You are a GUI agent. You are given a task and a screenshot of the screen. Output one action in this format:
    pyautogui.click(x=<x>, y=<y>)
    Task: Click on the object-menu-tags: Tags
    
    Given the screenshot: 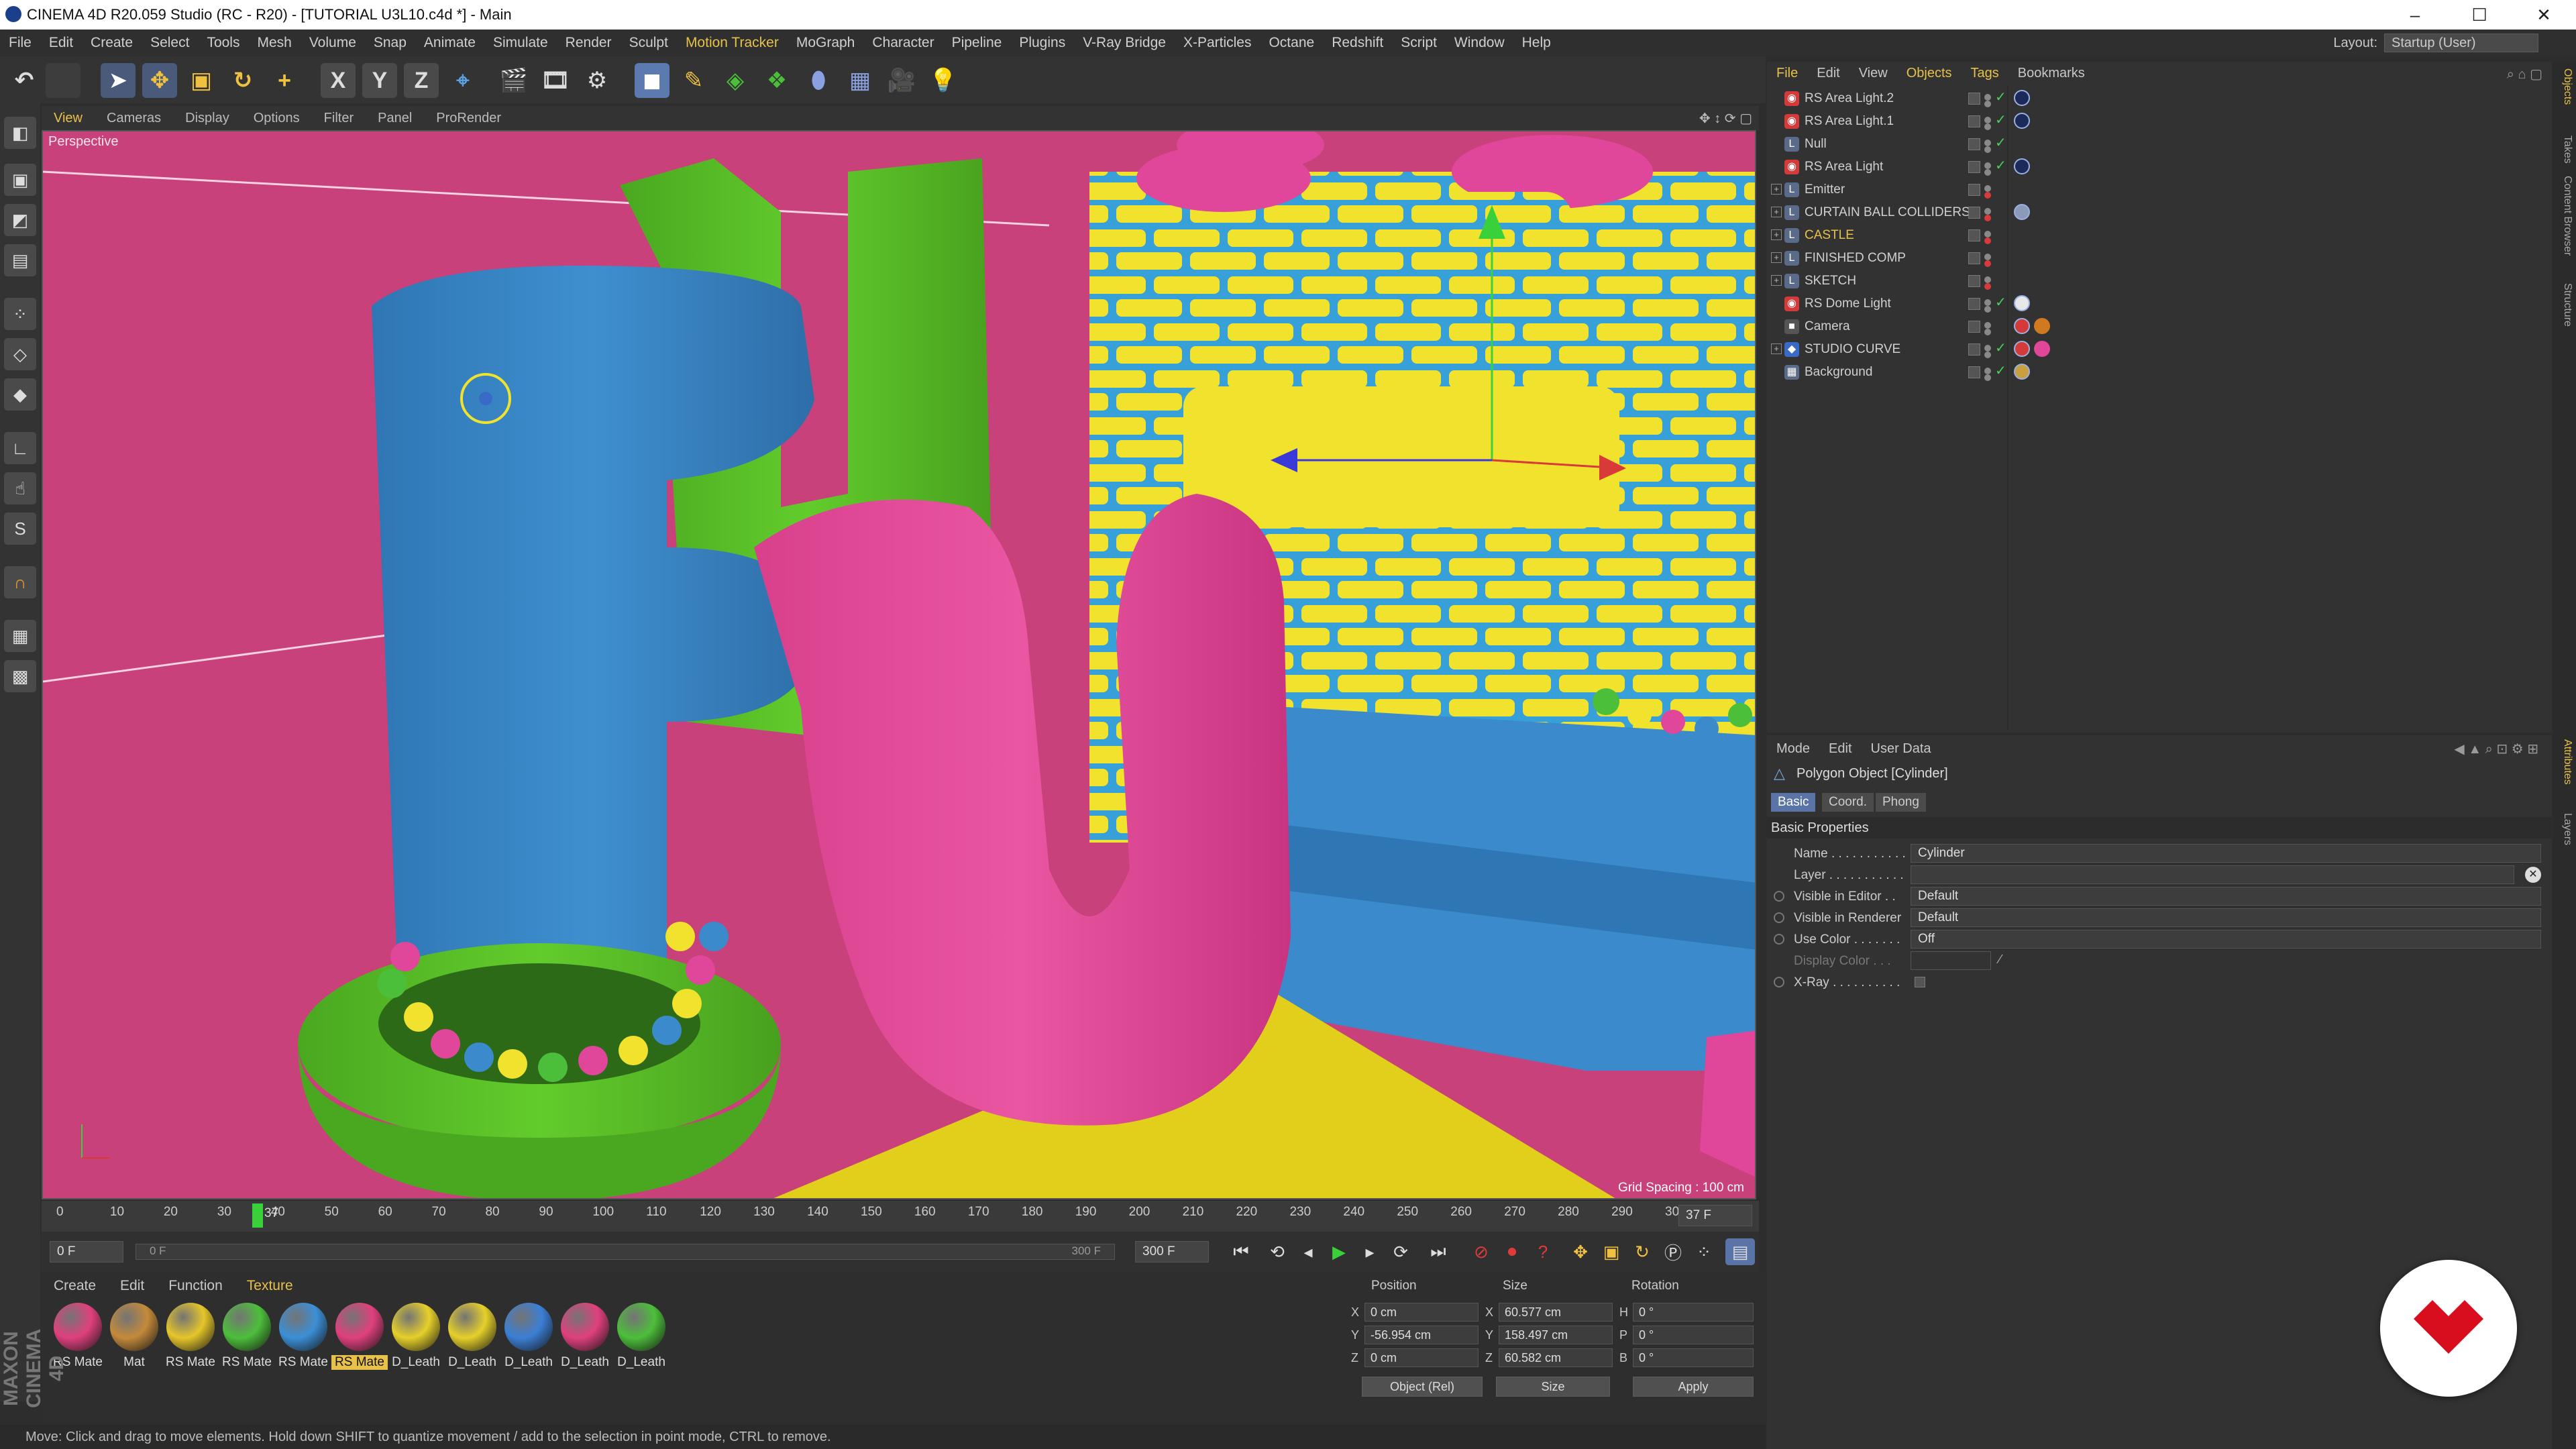 What is the action you would take?
    pyautogui.click(x=1985, y=73)
    